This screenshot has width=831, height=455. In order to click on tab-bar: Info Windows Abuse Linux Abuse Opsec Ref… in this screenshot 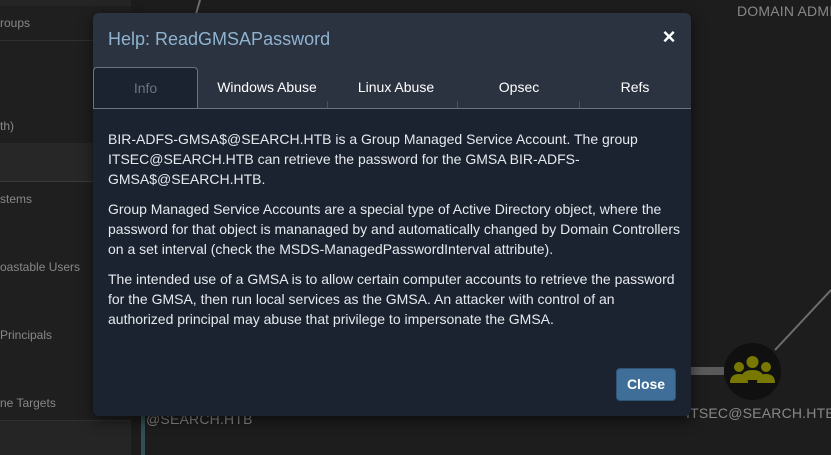, I will do `click(392, 88)`.